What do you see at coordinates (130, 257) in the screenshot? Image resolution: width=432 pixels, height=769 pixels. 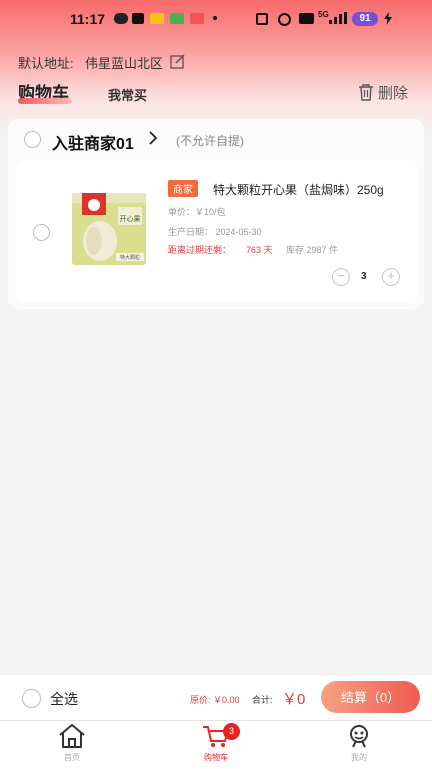 I see `package-sub: 特大颗粒` at bounding box center [130, 257].